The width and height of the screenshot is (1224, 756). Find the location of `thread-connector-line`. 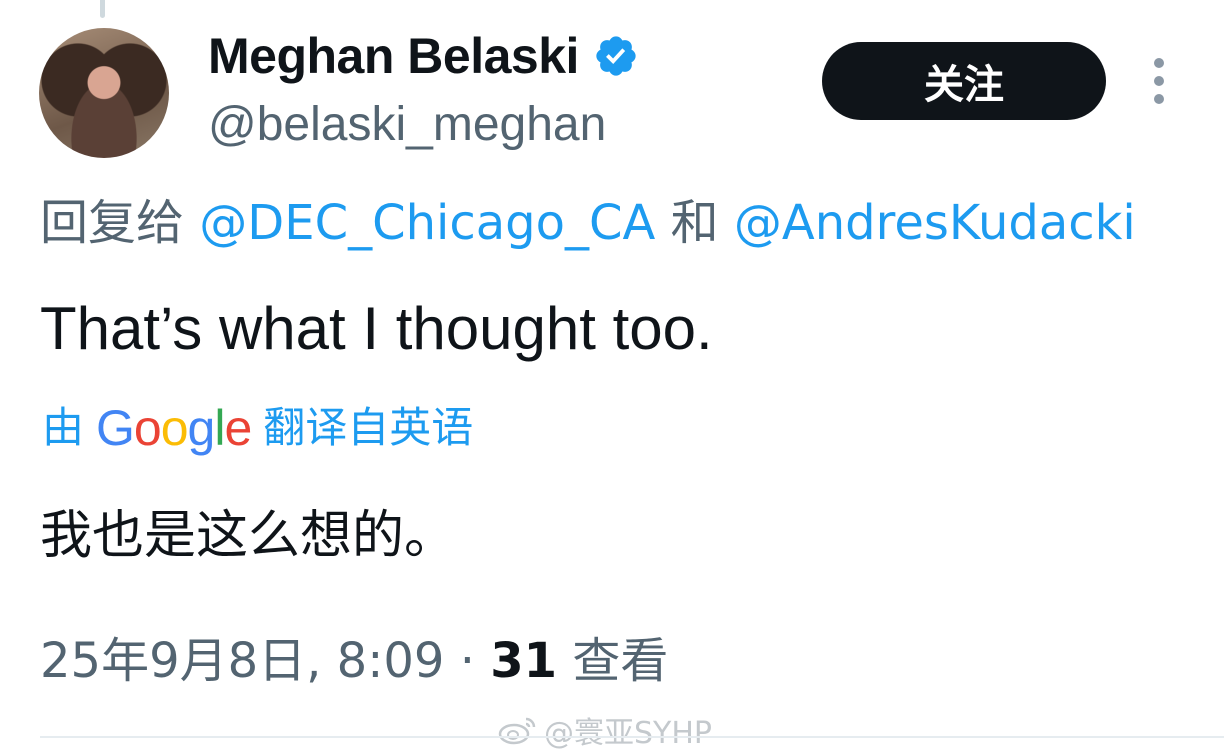

thread-connector-line is located at coordinates (102, 9).